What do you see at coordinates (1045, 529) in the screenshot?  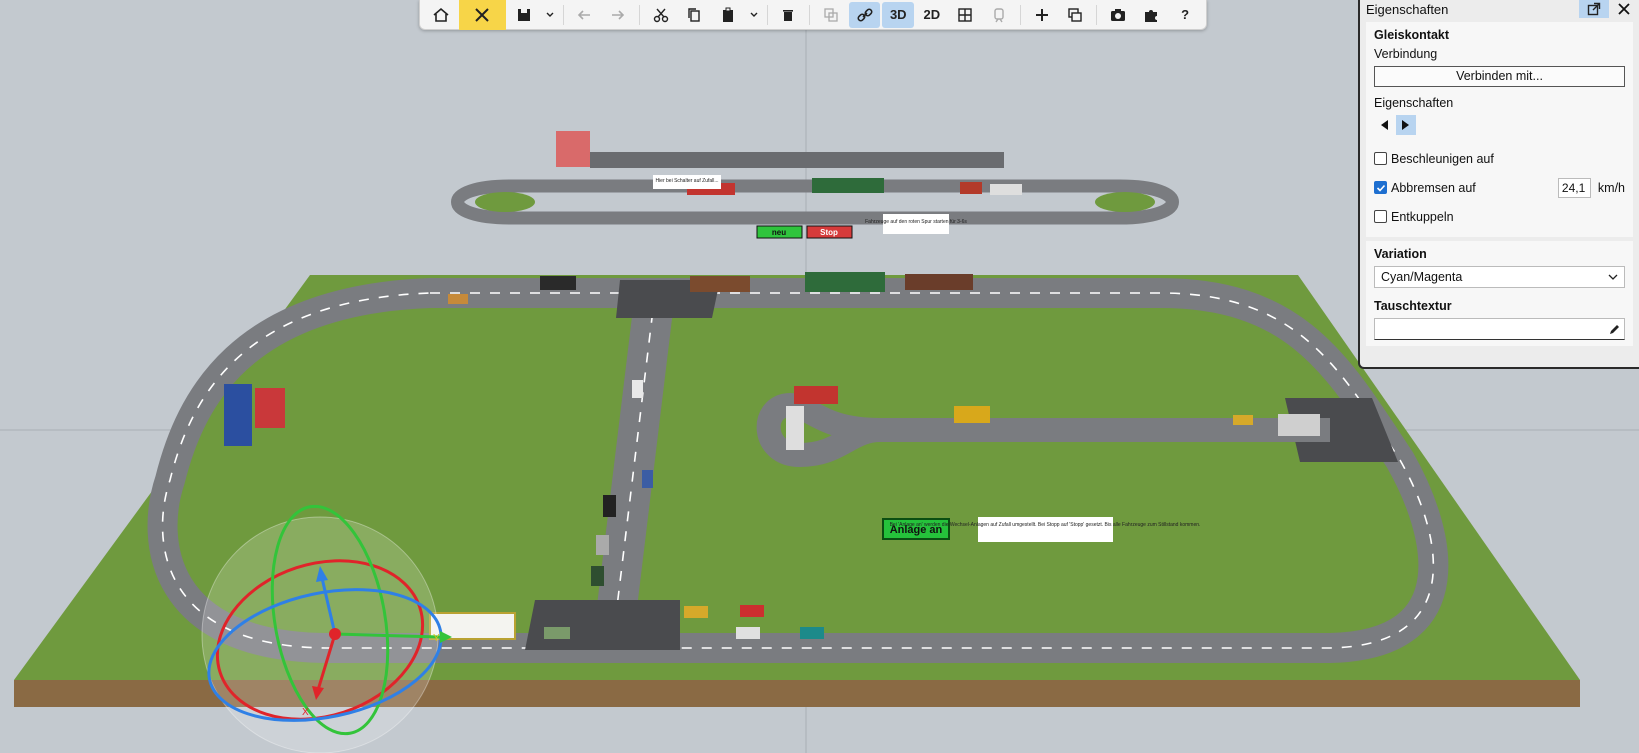 I see `info-note-center` at bounding box center [1045, 529].